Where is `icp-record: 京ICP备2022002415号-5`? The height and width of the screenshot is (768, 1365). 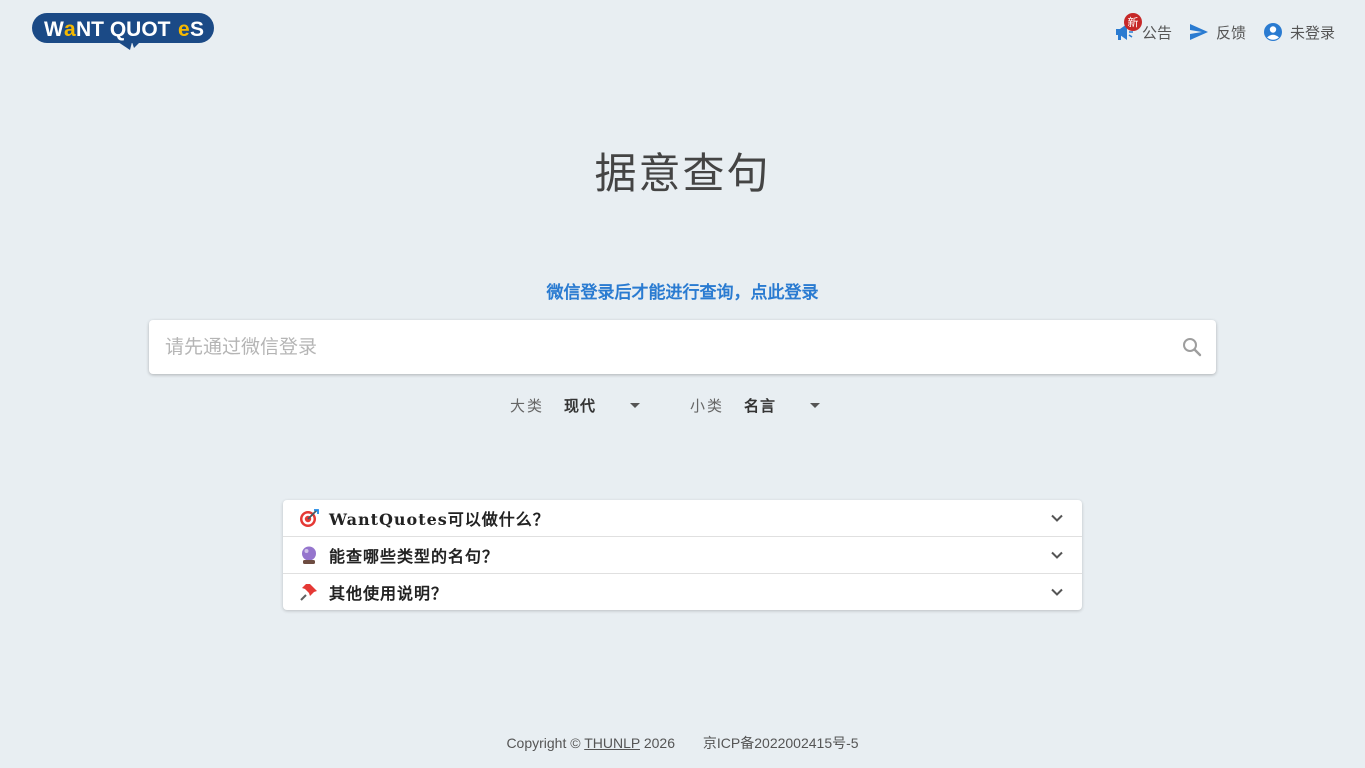 icp-record: 京ICP备2022002415号-5 is located at coordinates (781, 743).